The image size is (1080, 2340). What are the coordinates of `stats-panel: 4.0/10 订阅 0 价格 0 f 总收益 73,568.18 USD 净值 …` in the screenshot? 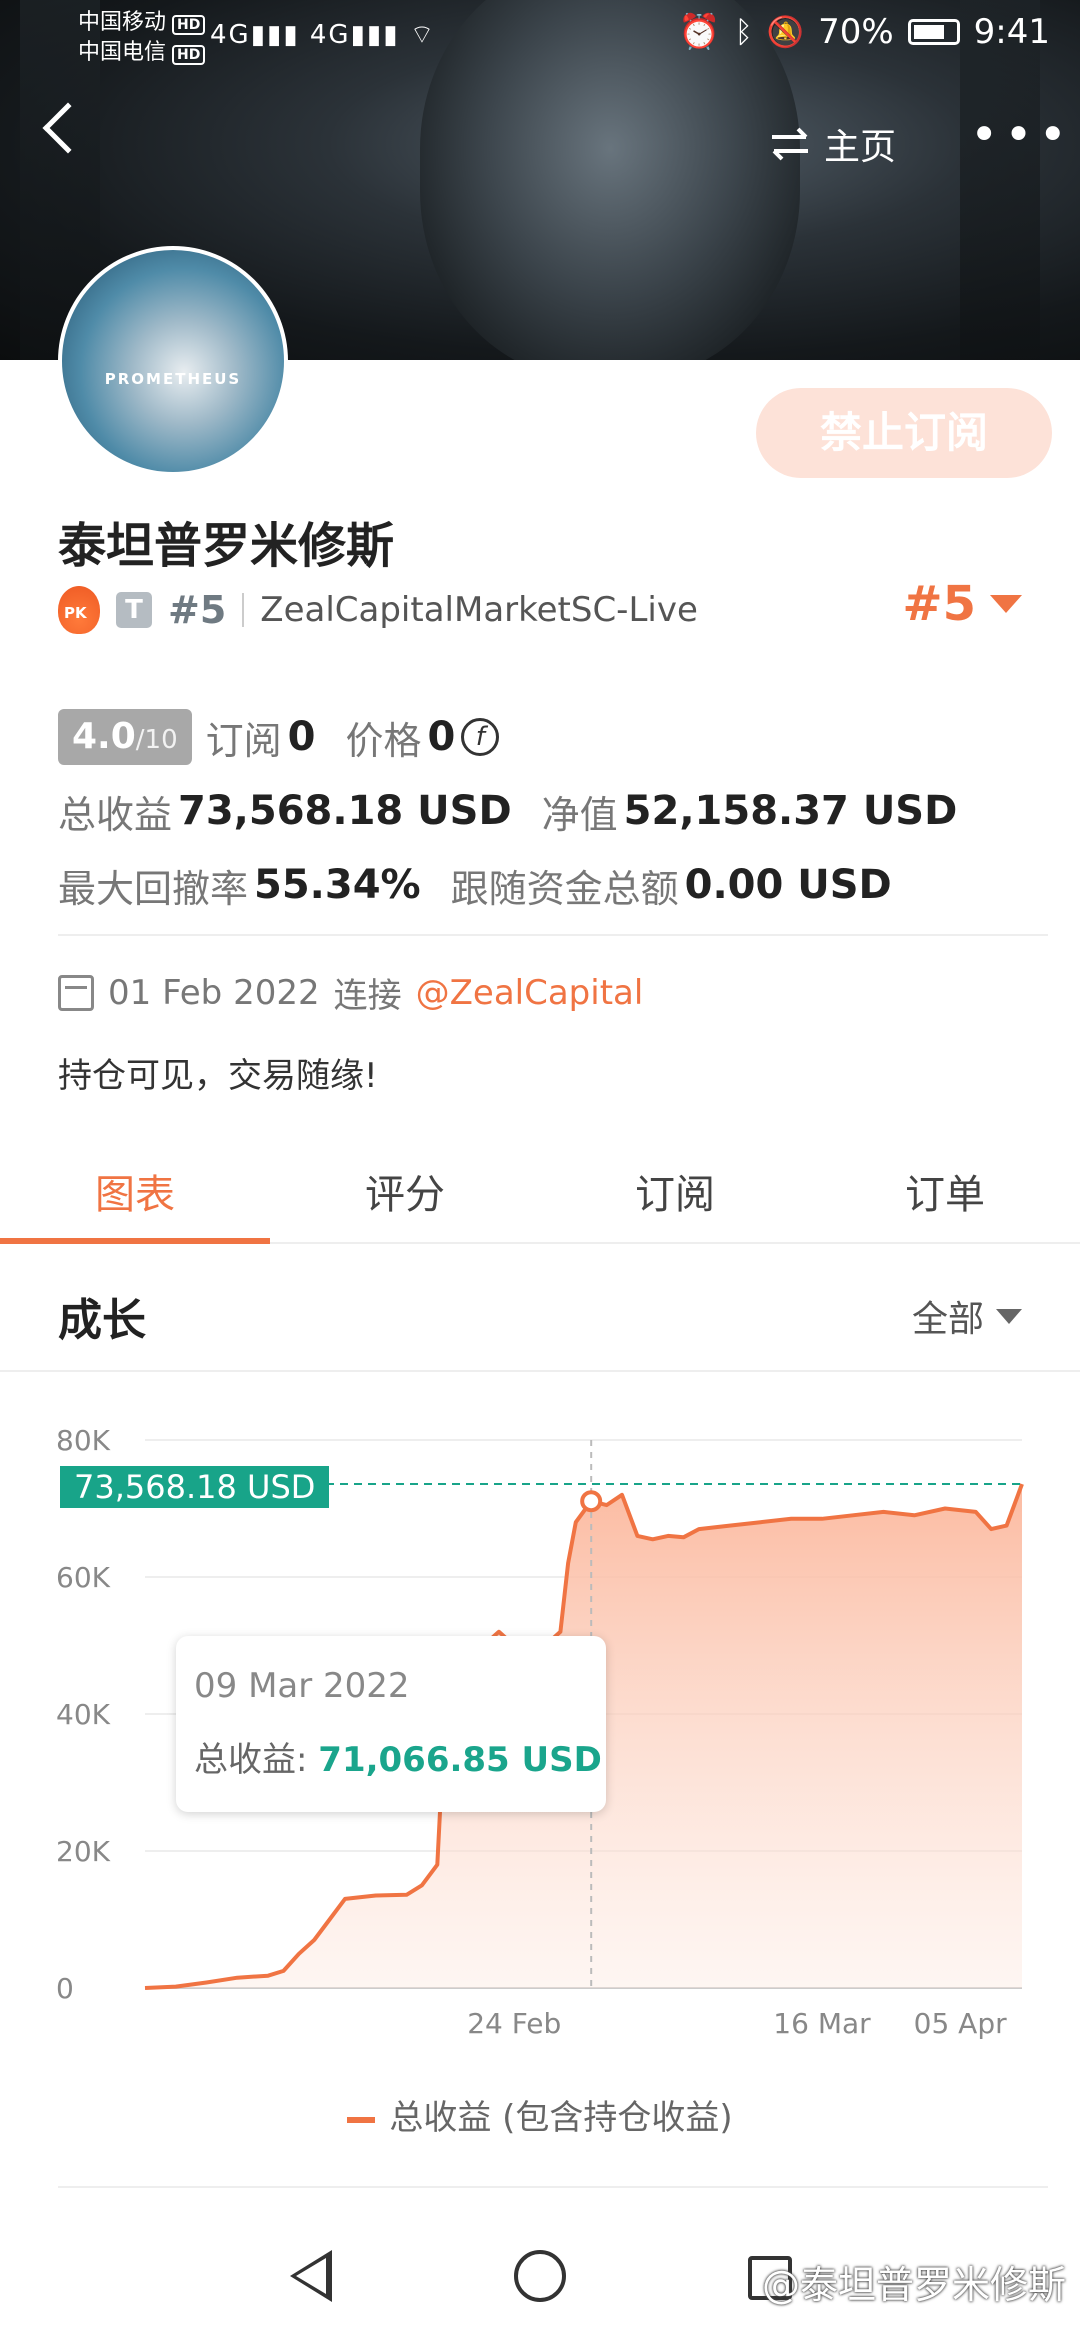 It's located at (553, 811).